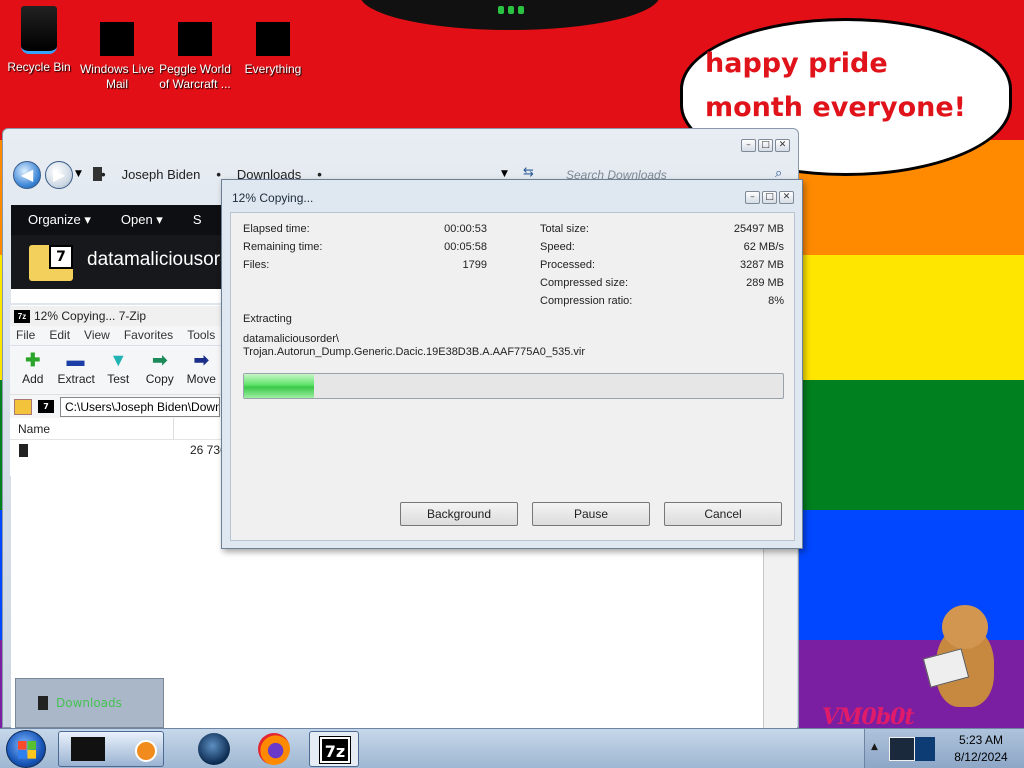  Describe the element at coordinates (117, 49) in the screenshot. I see `desktop-icon-windows-live-mail: Windows Live Mail` at that location.